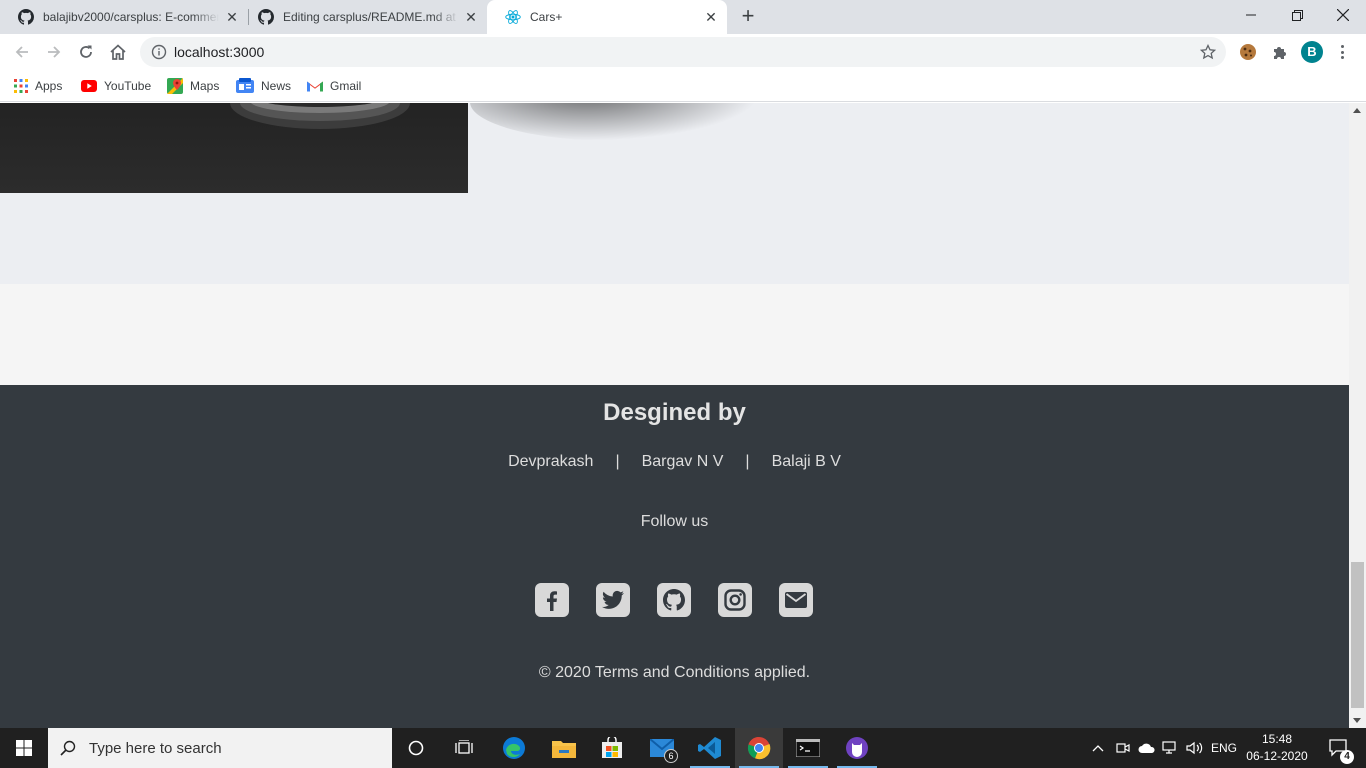 The image size is (1366, 768). I want to click on react-icon, so click(513, 17).